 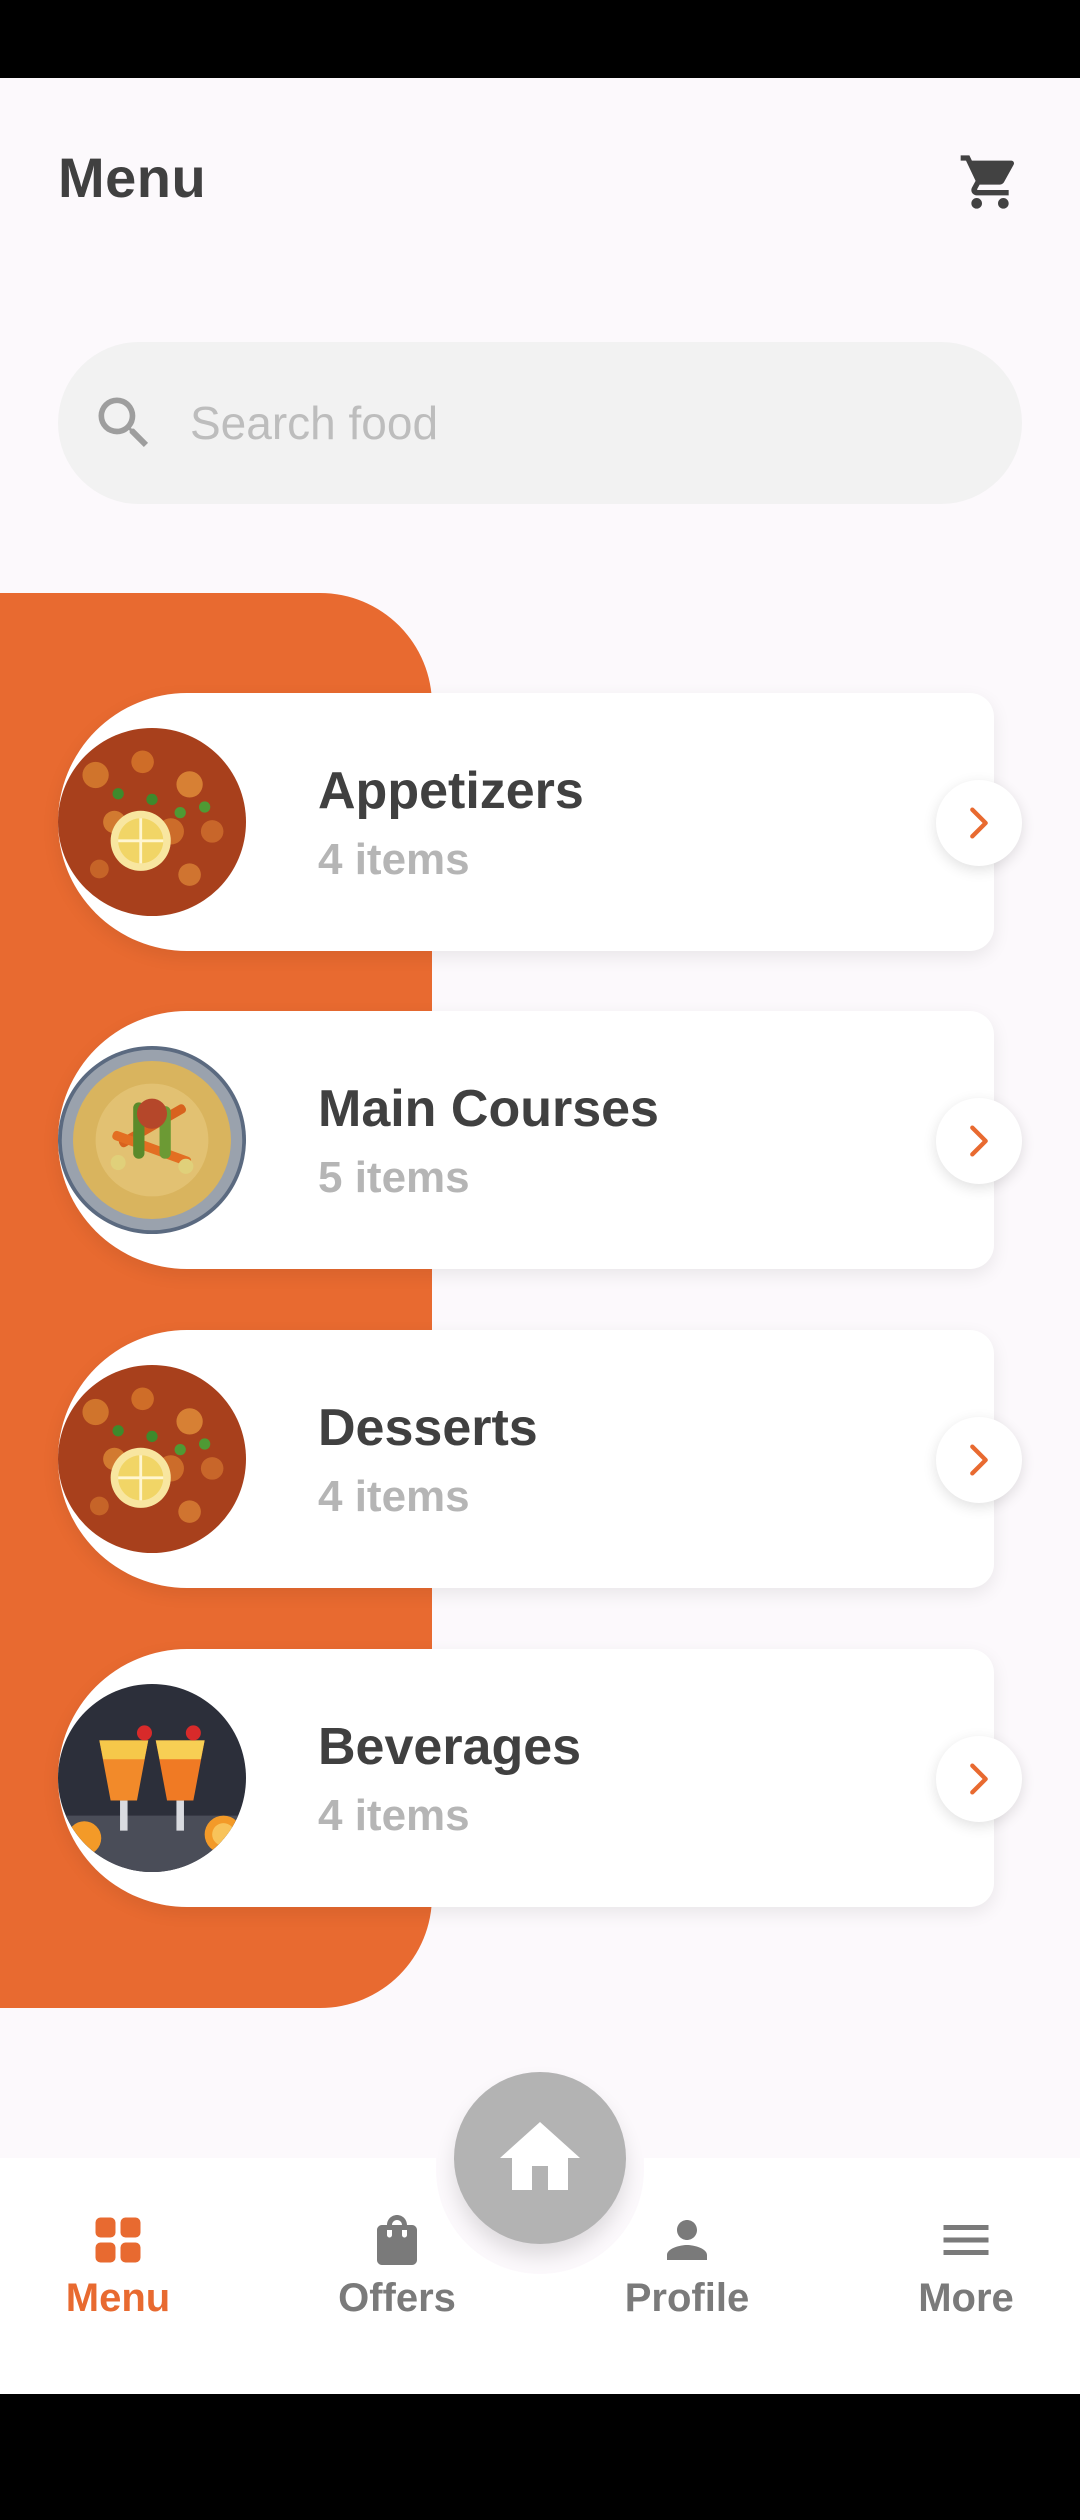 I want to click on category-title: Beverages, so click(x=450, y=1747).